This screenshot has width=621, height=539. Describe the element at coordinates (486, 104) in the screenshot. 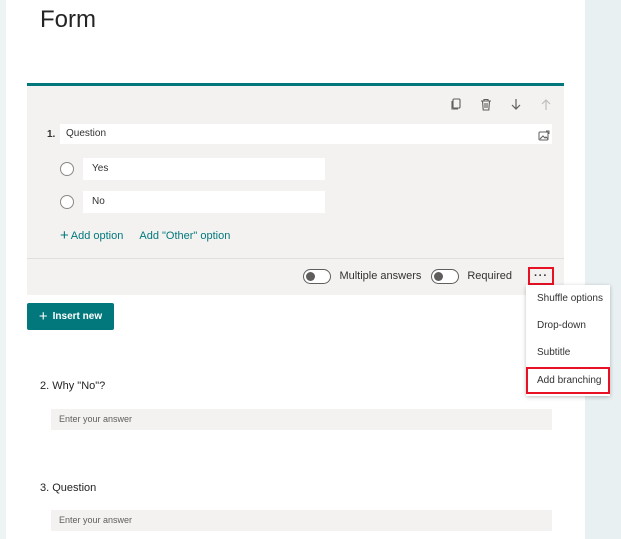

I see `delete-icon` at that location.